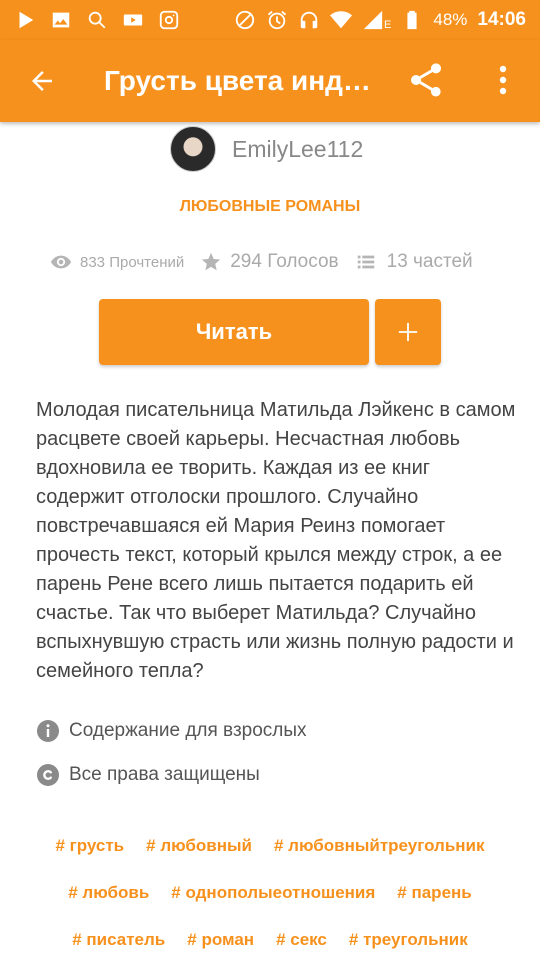 The image size is (540, 960). What do you see at coordinates (239, 80) in the screenshot?
I see `story-title: Грусть цвета индиго` at bounding box center [239, 80].